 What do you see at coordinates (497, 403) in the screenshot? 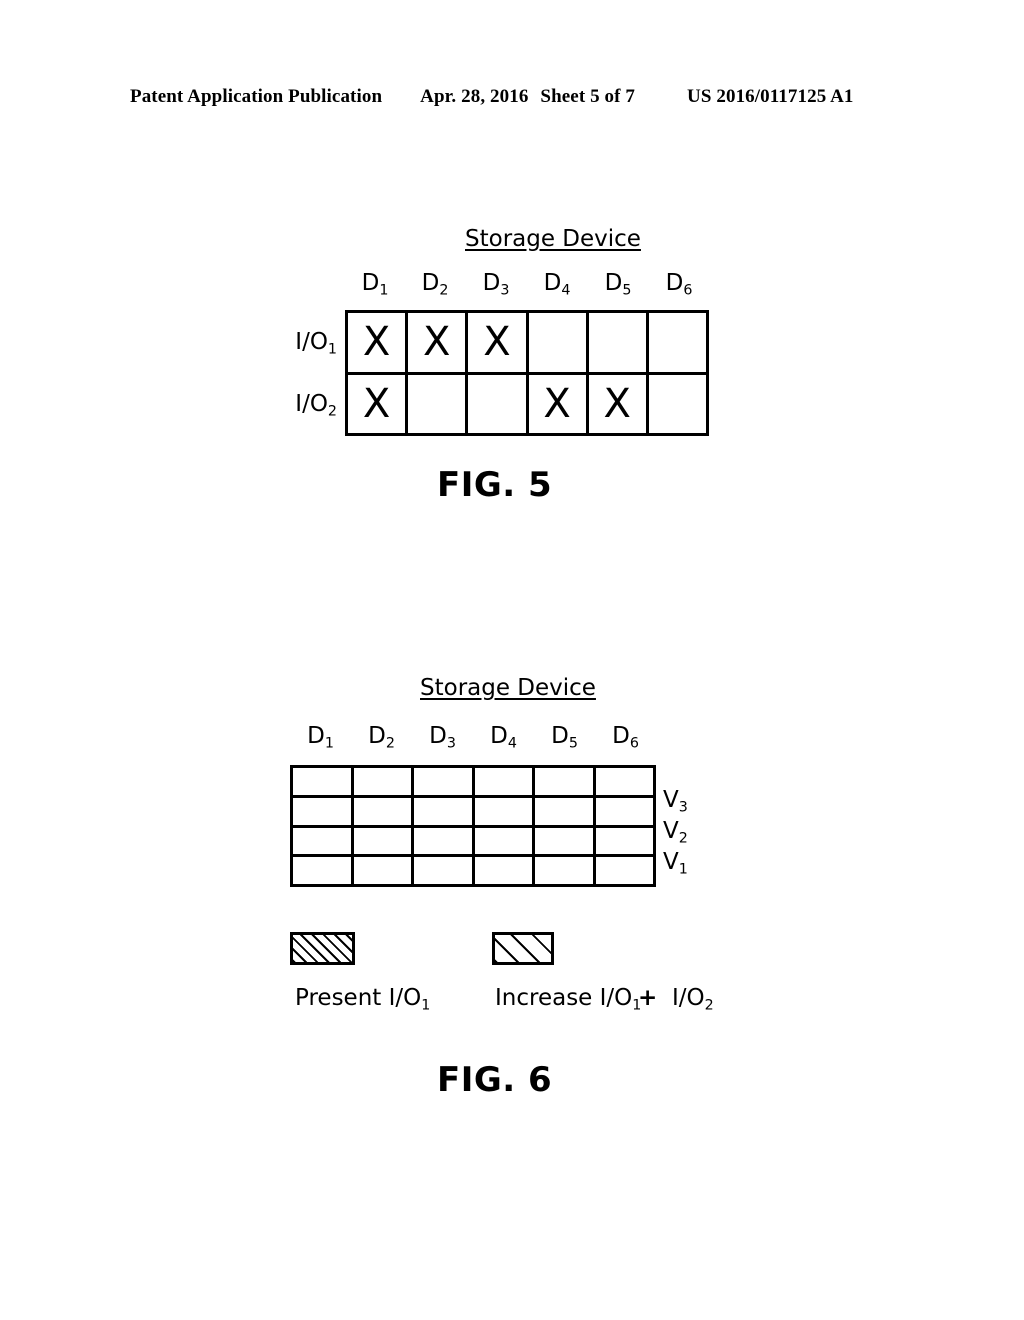
I see `fig5-cell-r2c3` at bounding box center [497, 403].